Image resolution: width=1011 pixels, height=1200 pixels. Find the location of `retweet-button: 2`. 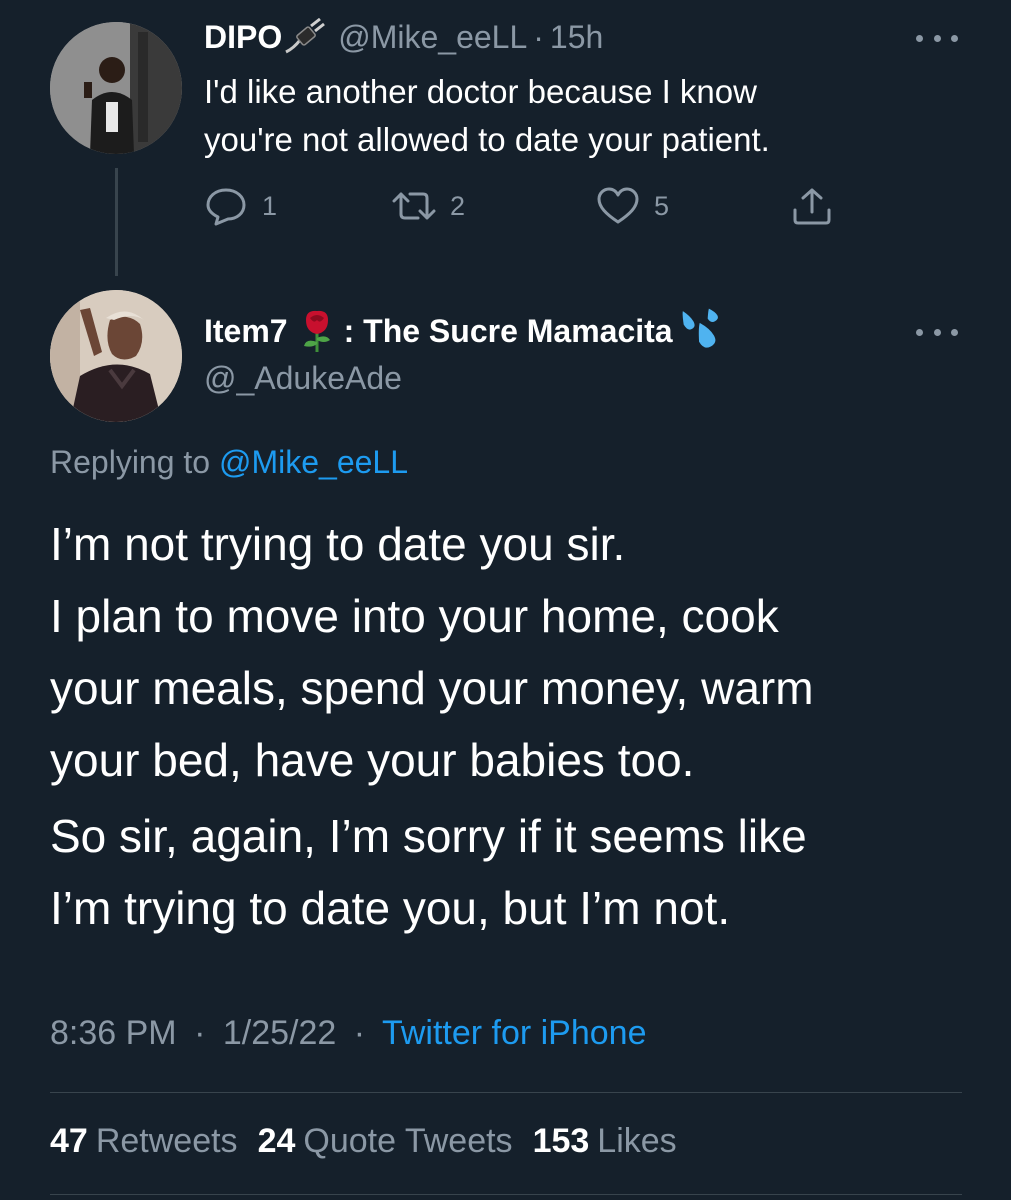

retweet-button: 2 is located at coordinates (428, 206).